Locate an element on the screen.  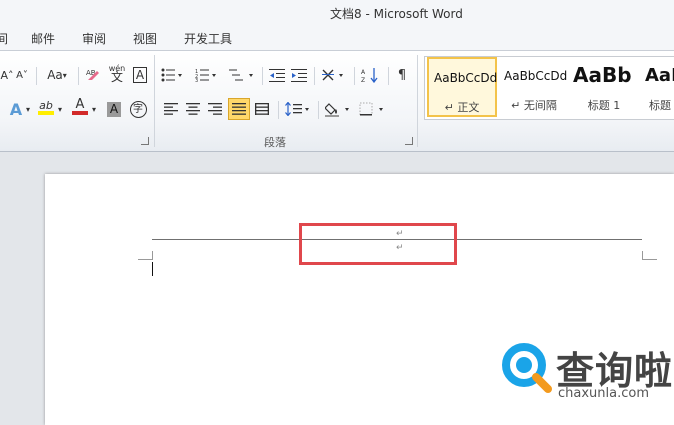
title-bar: 文档8 - Microsoft Word is located at coordinates (337, 13).